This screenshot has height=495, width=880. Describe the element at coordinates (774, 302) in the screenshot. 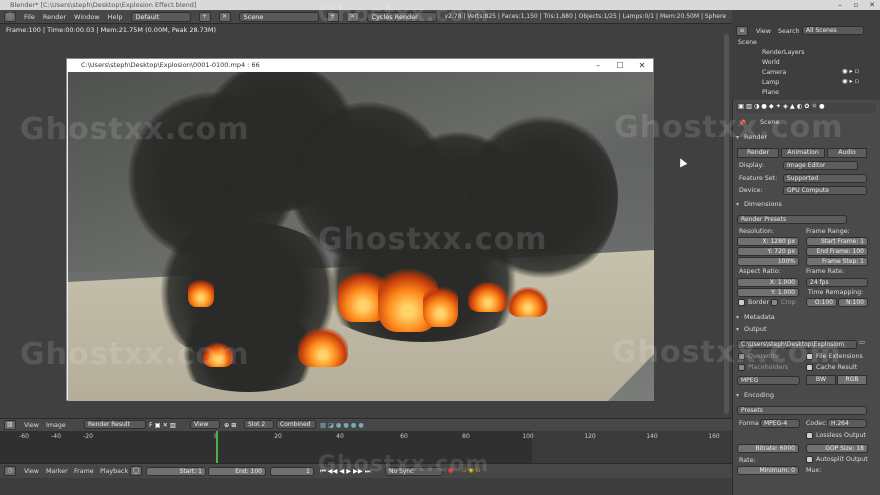

I see `crop-checkbox` at that location.